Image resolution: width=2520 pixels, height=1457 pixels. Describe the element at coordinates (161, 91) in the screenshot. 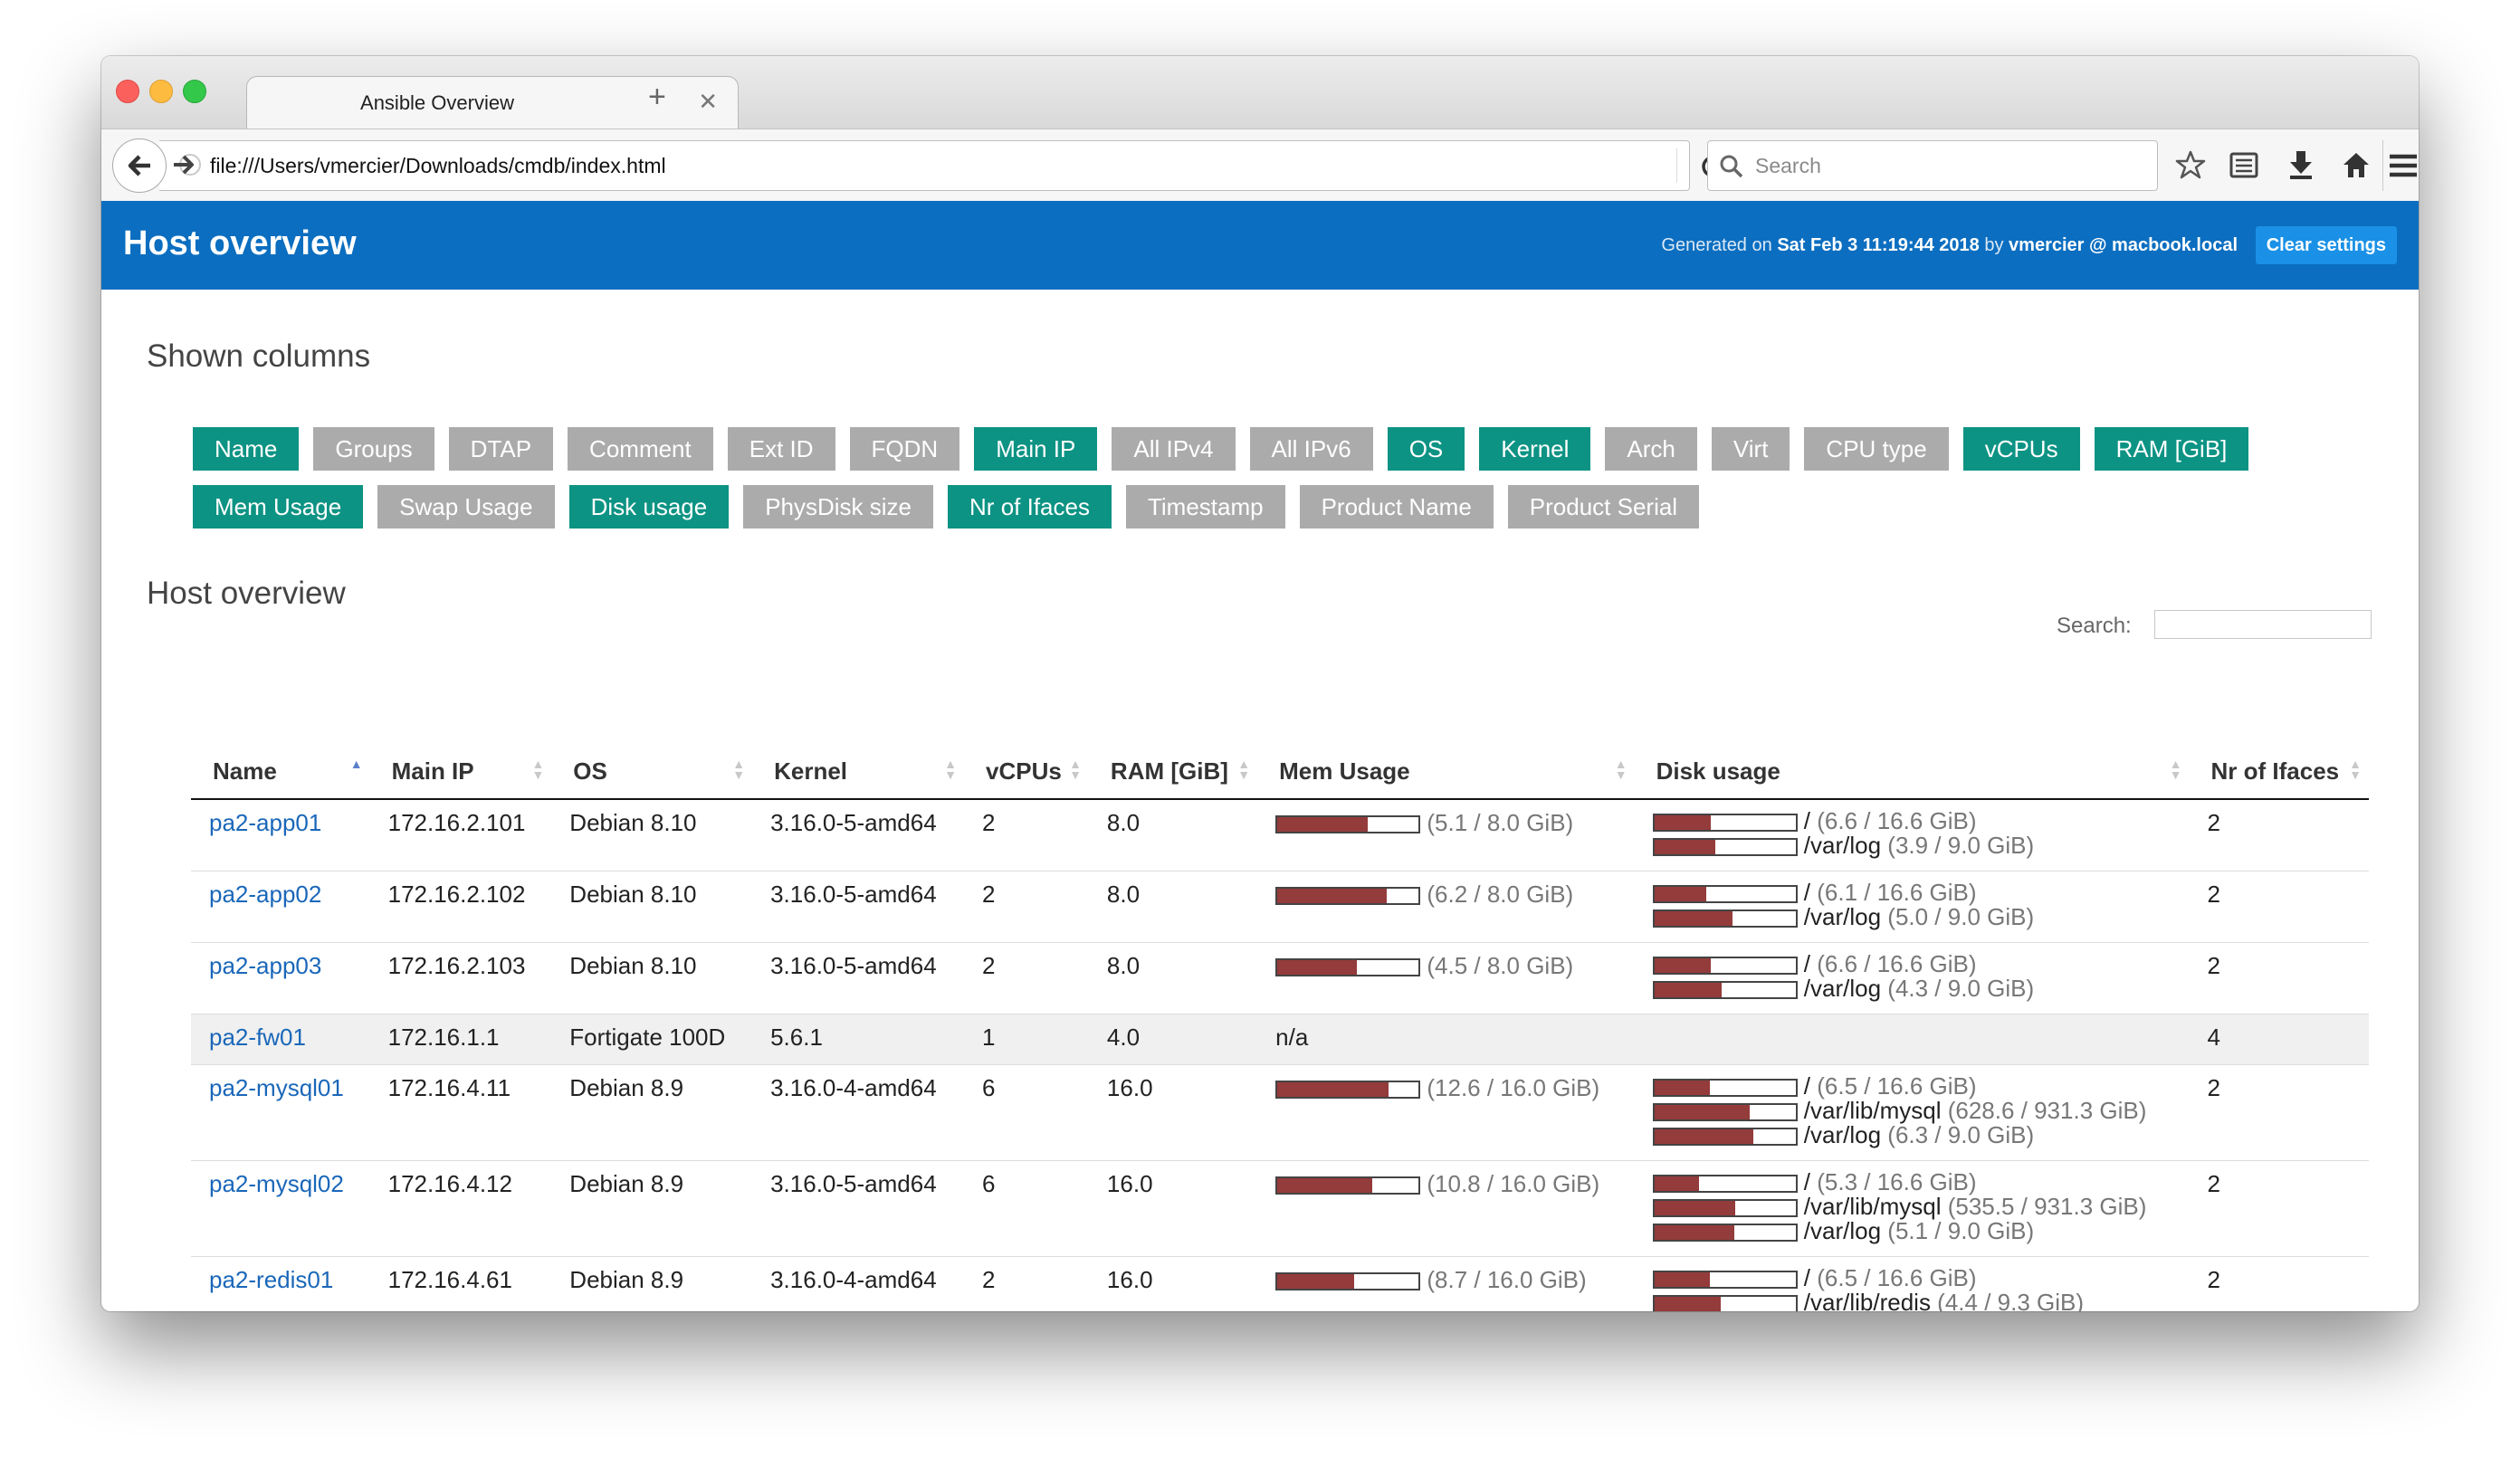

I see `minimize-window-button` at that location.